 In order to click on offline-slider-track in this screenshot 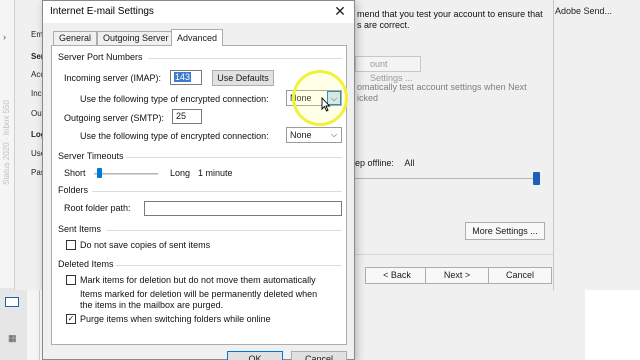, I will do `click(446, 178)`.